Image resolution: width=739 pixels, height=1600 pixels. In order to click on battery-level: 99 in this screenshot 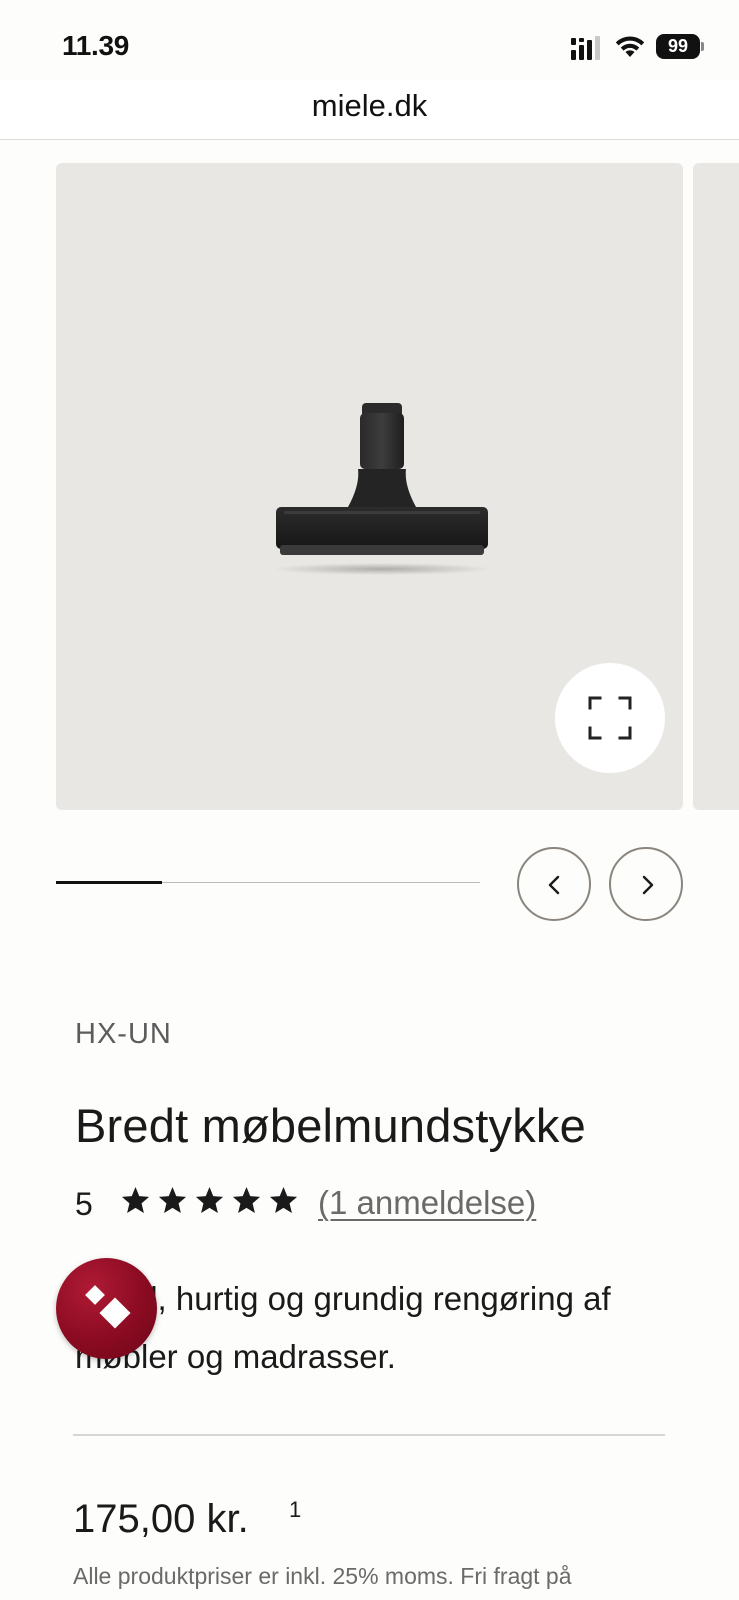, I will do `click(678, 46)`.